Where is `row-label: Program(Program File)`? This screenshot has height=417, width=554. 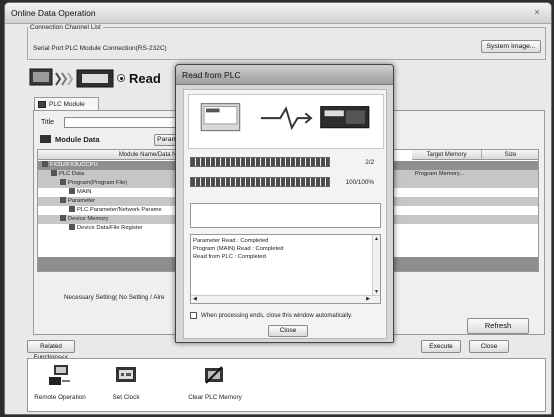
row-label: Program(Program File) is located at coordinates (98, 183).